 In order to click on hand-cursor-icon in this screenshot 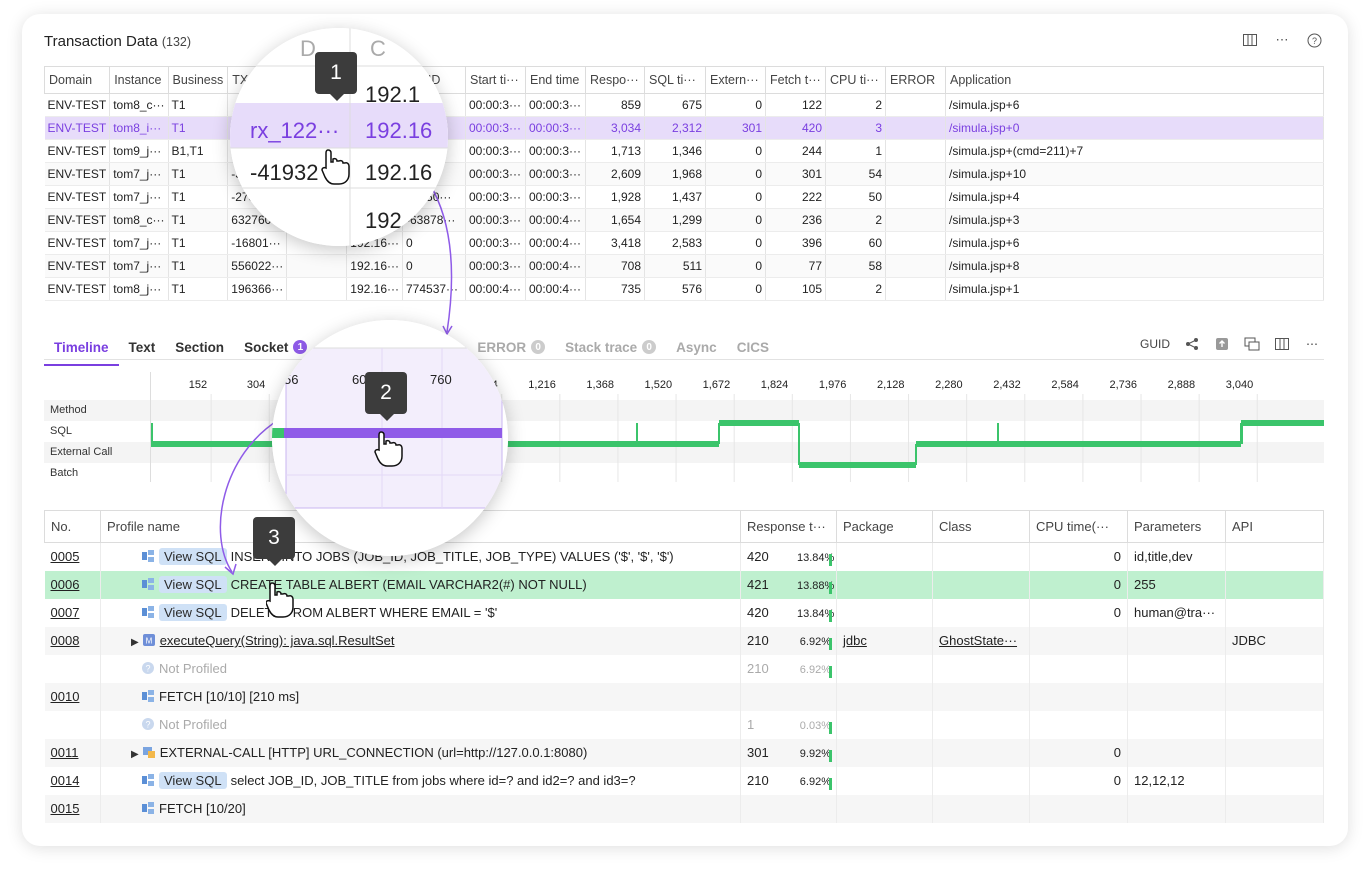, I will do `click(280, 600)`.